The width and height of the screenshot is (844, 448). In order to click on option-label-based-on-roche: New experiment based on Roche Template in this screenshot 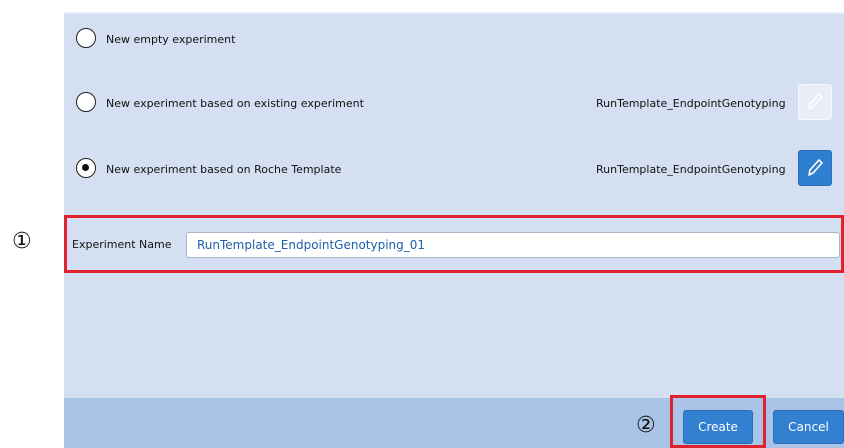, I will do `click(224, 169)`.